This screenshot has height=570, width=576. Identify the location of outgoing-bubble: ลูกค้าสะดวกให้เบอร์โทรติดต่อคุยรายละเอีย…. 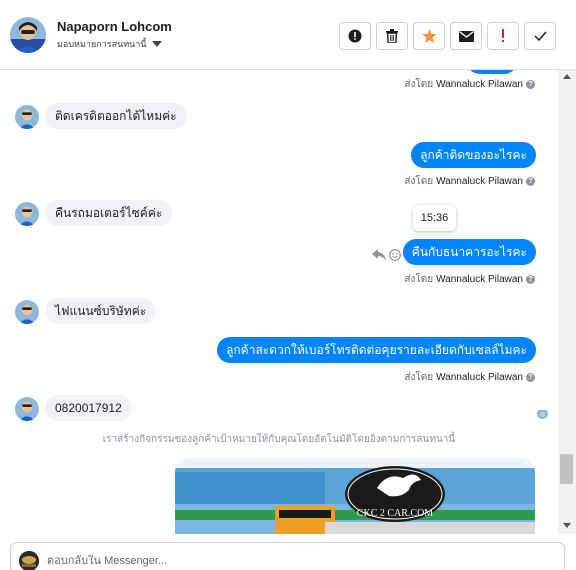
(376, 350).